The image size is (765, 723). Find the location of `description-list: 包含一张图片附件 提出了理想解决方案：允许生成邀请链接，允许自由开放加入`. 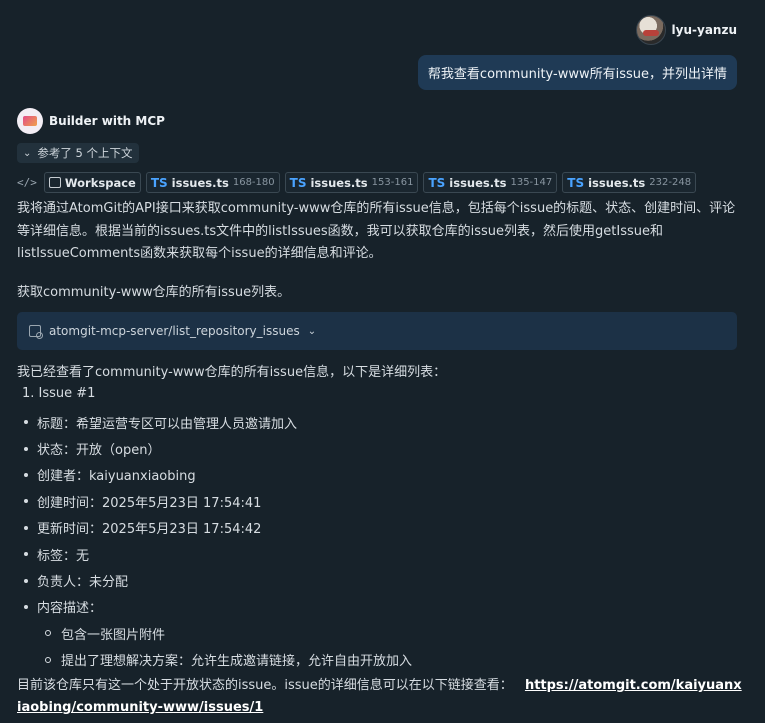

description-list: 包含一张图片附件 提出了理想解决方案：允许生成邀请链接，允许自由开放加入 is located at coordinates (374, 646).